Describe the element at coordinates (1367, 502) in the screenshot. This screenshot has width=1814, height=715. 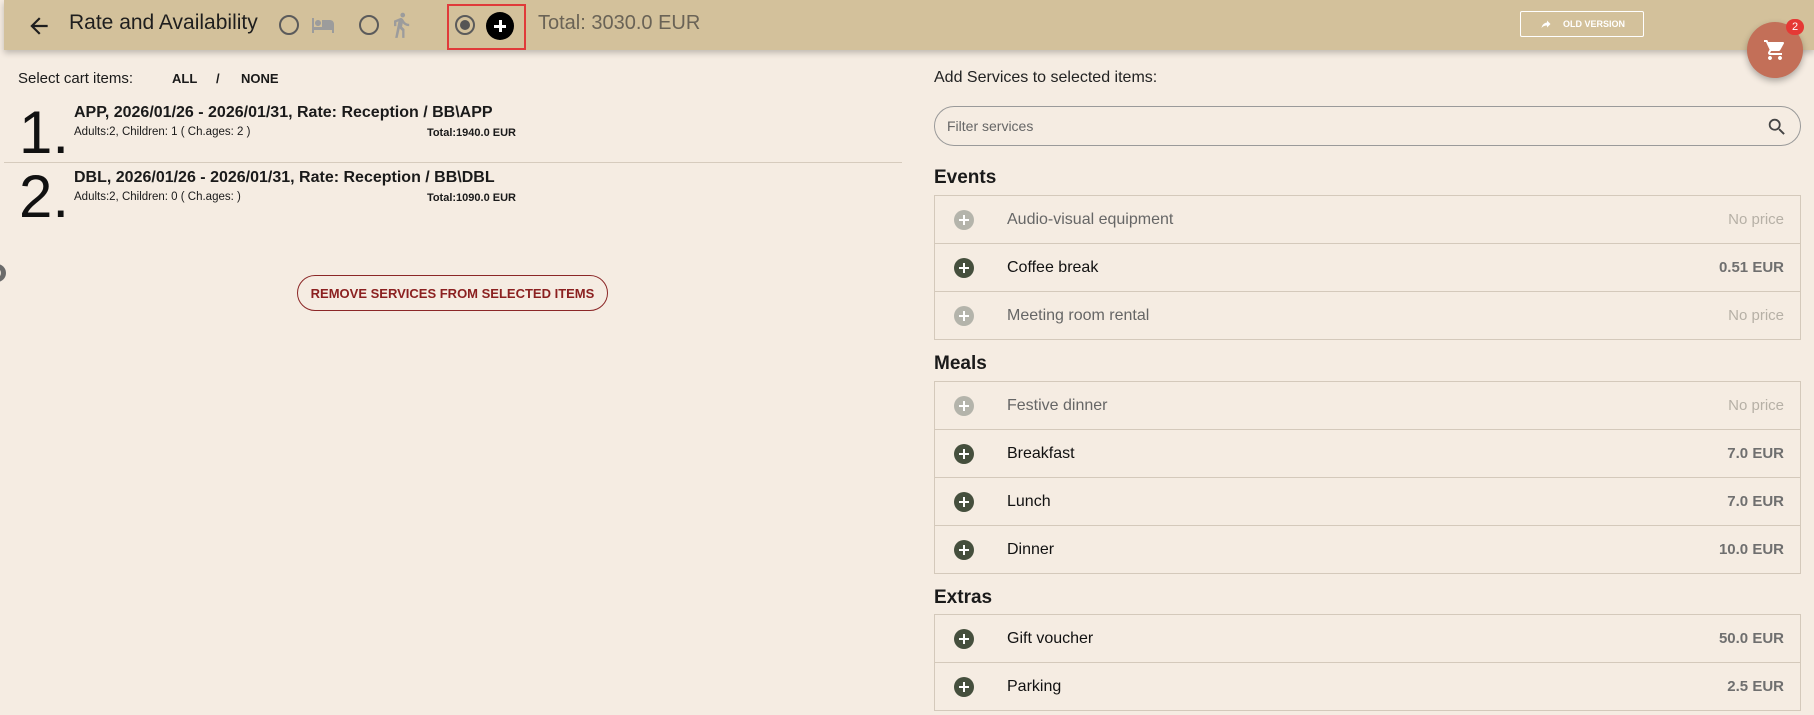
I see `service-row: Lunch 7.0 EUR` at that location.